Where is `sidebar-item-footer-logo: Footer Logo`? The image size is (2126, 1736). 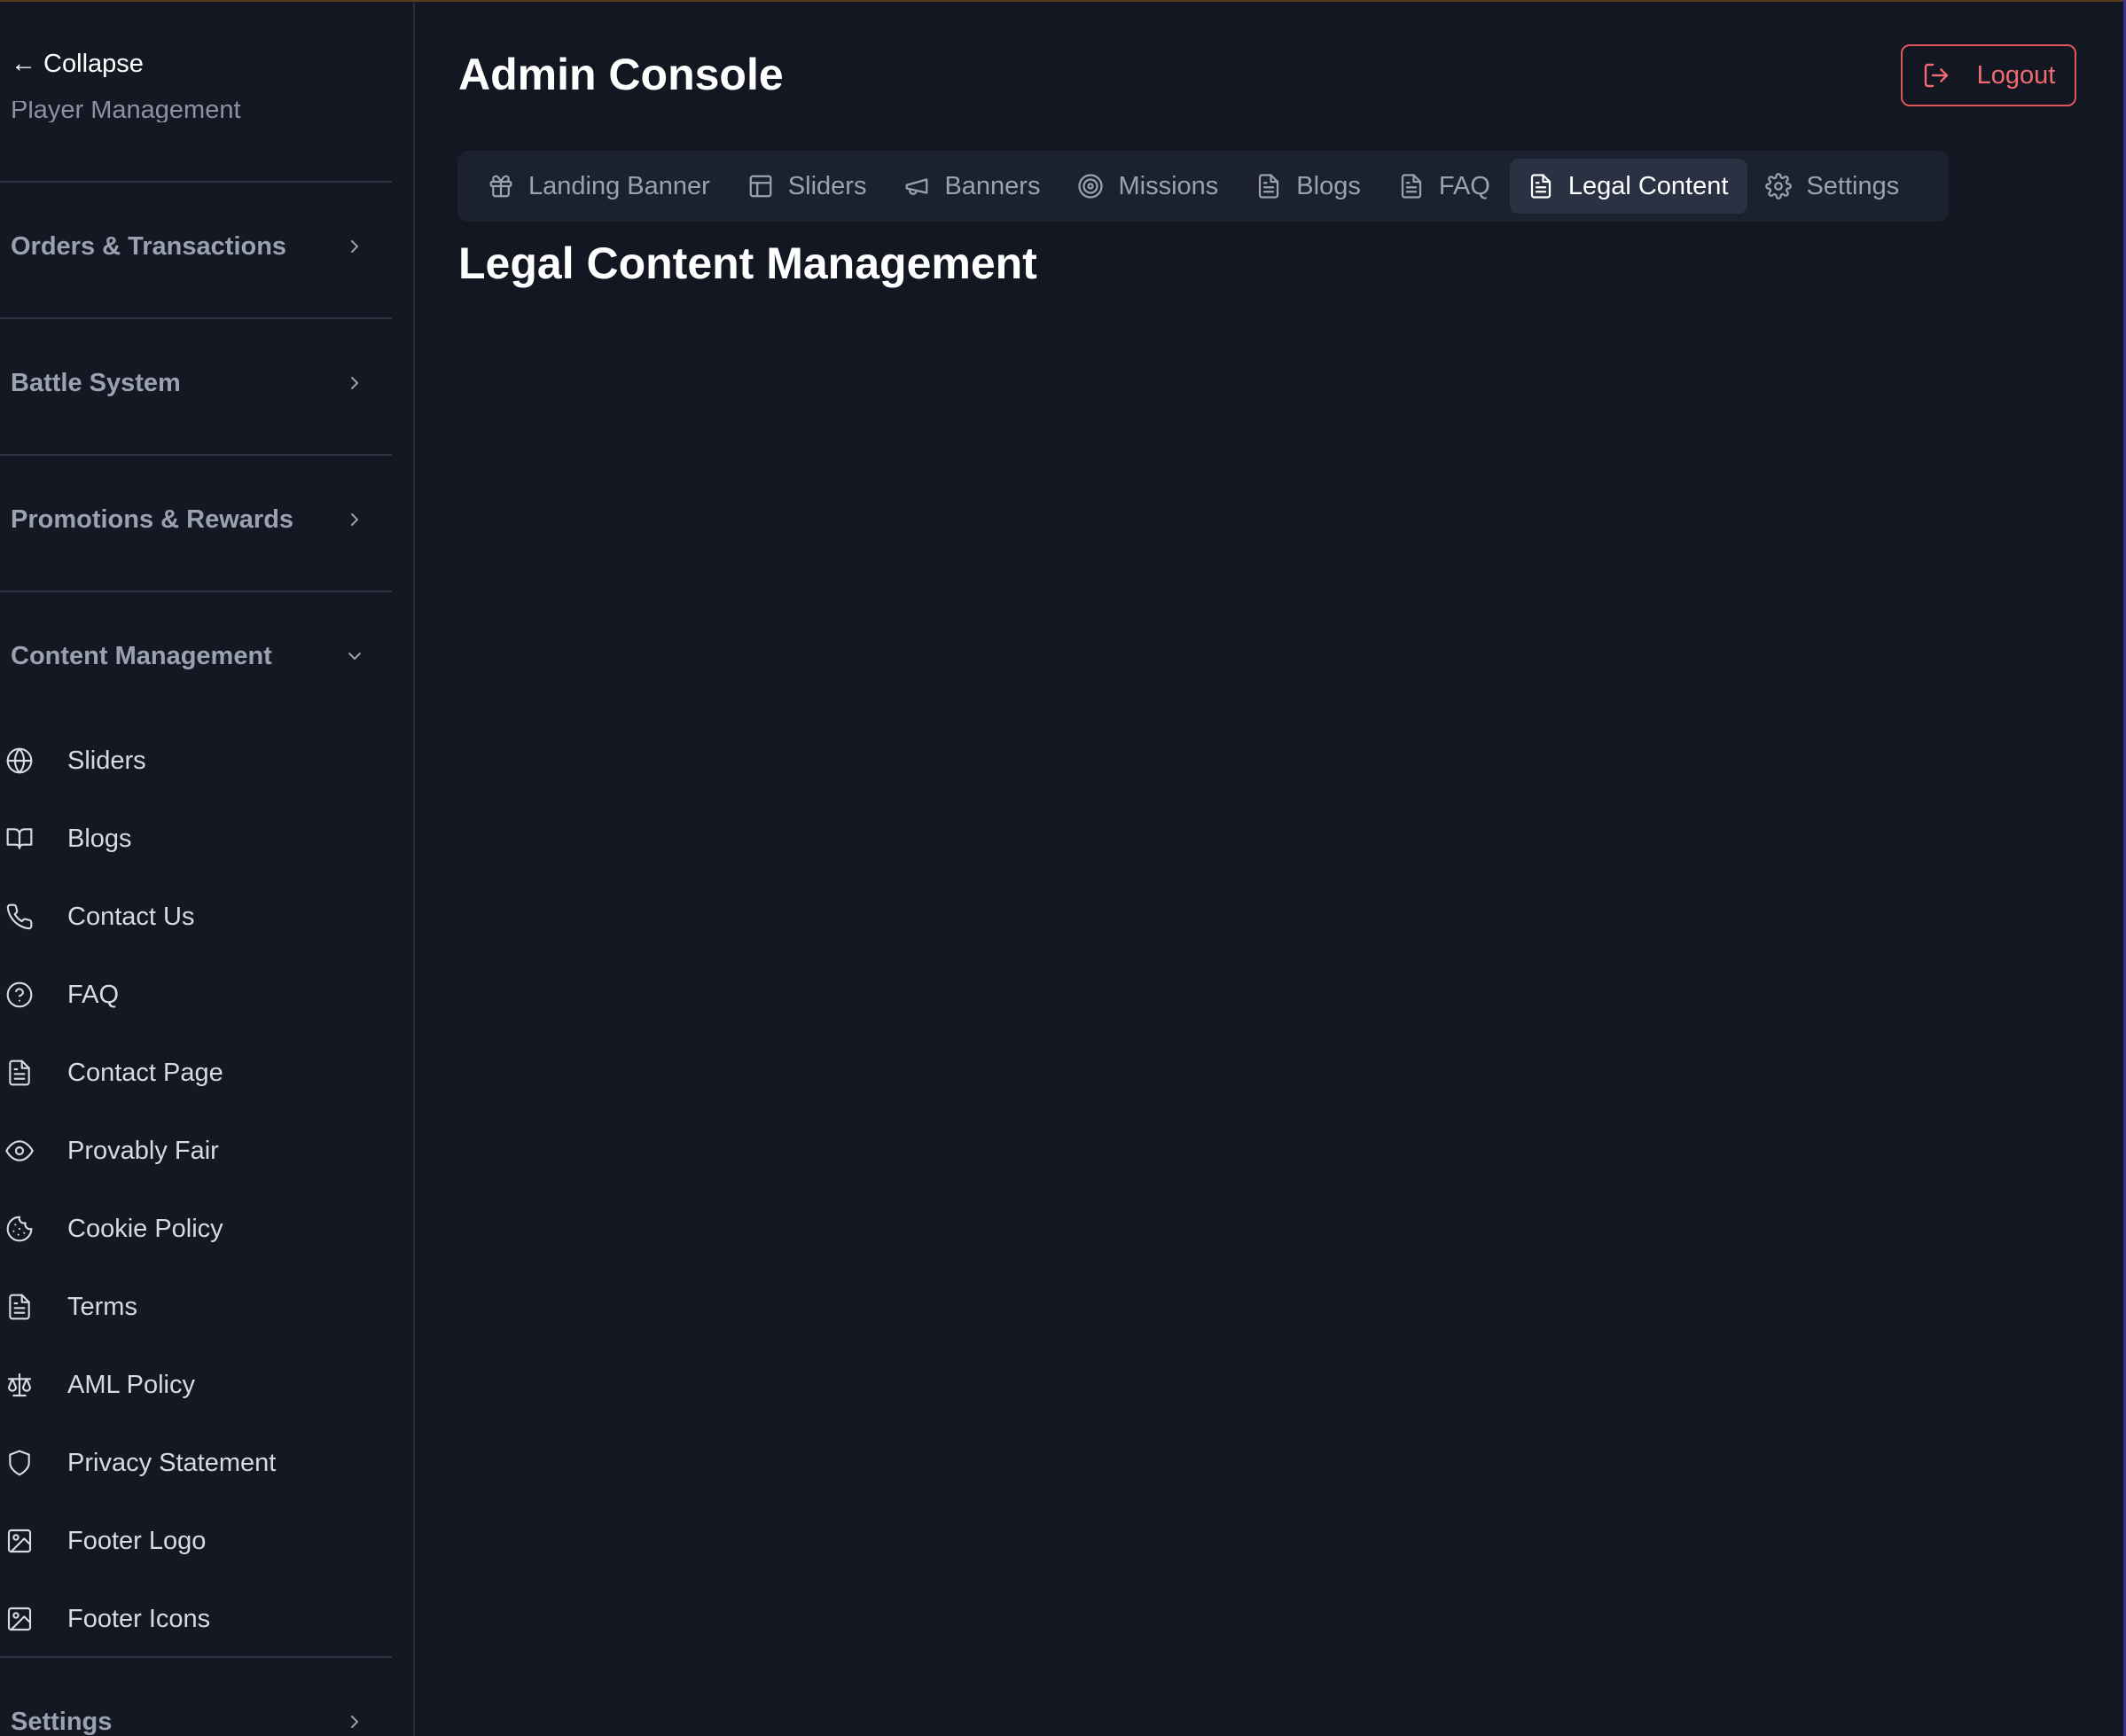 sidebar-item-footer-logo: Footer Logo is located at coordinates (196, 1541).